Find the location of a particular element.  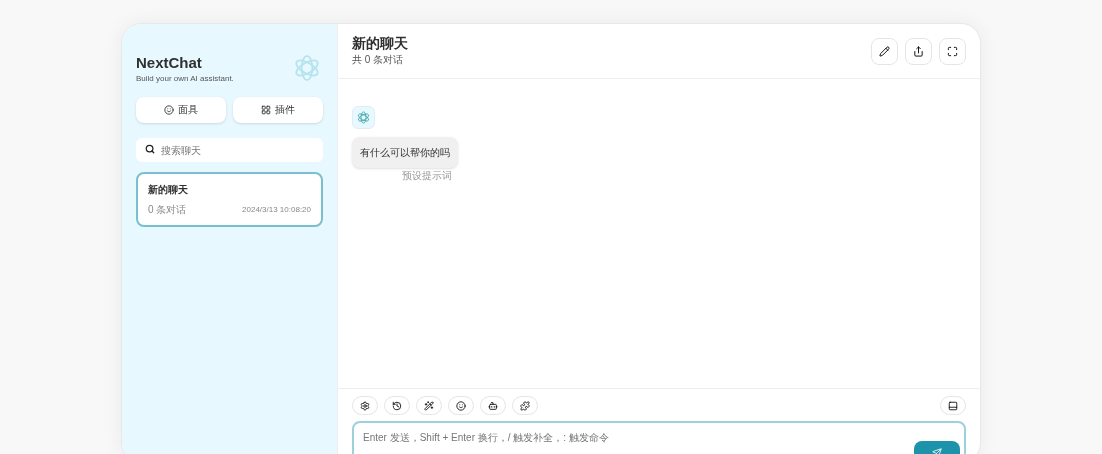

chat-header-subtitle: 共 0 条对话 is located at coordinates (378, 60).